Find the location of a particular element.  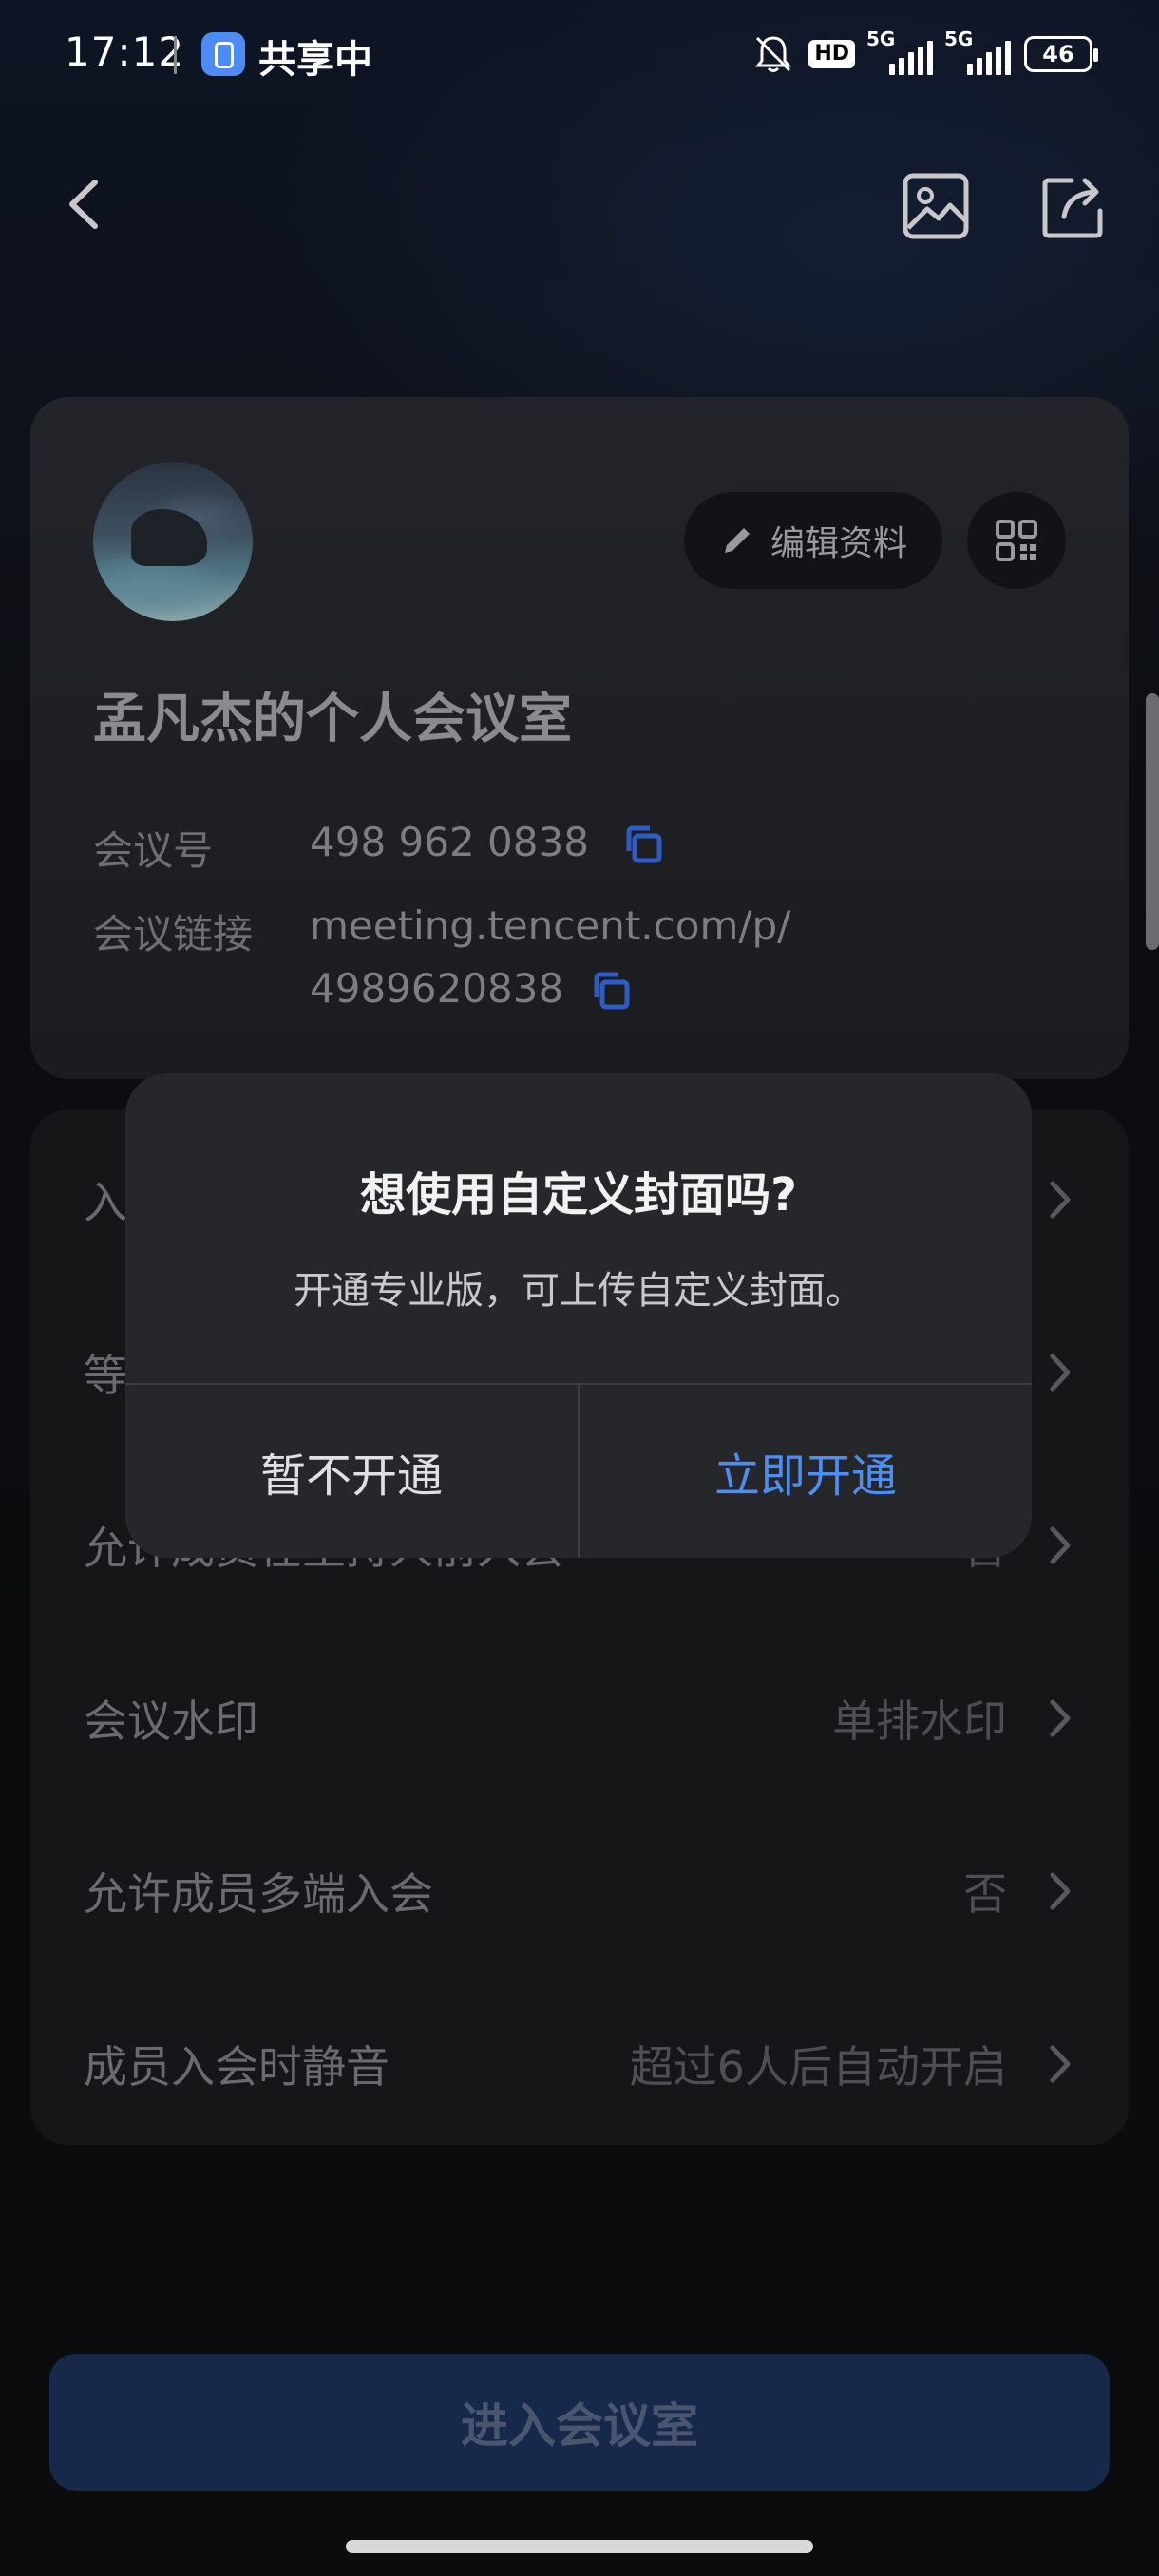

bell-muted-icon is located at coordinates (773, 54).